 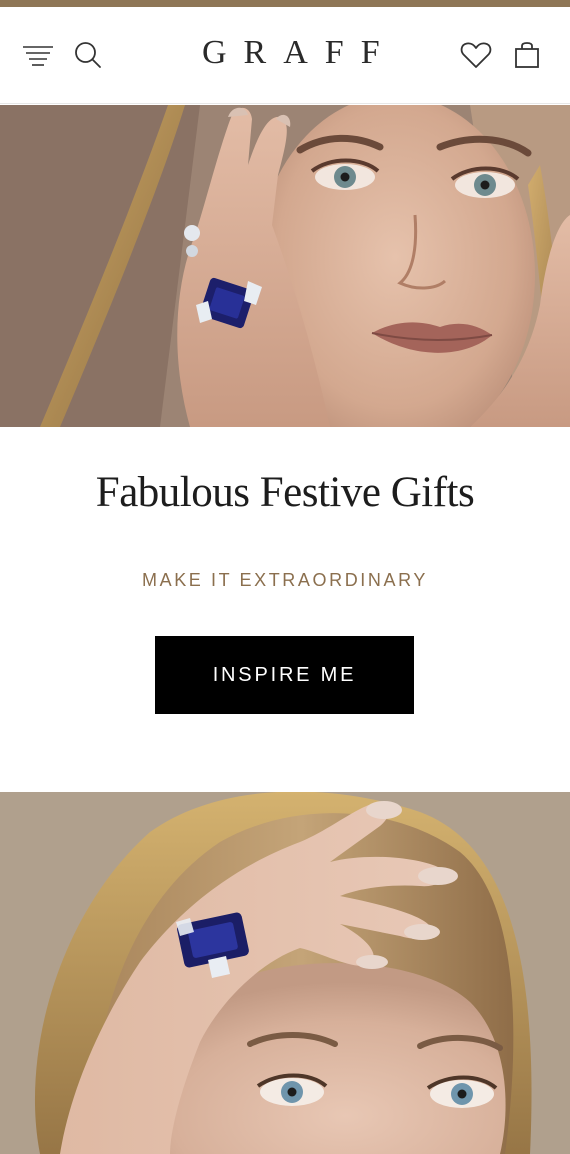 I want to click on menu-icon, so click(x=38, y=55).